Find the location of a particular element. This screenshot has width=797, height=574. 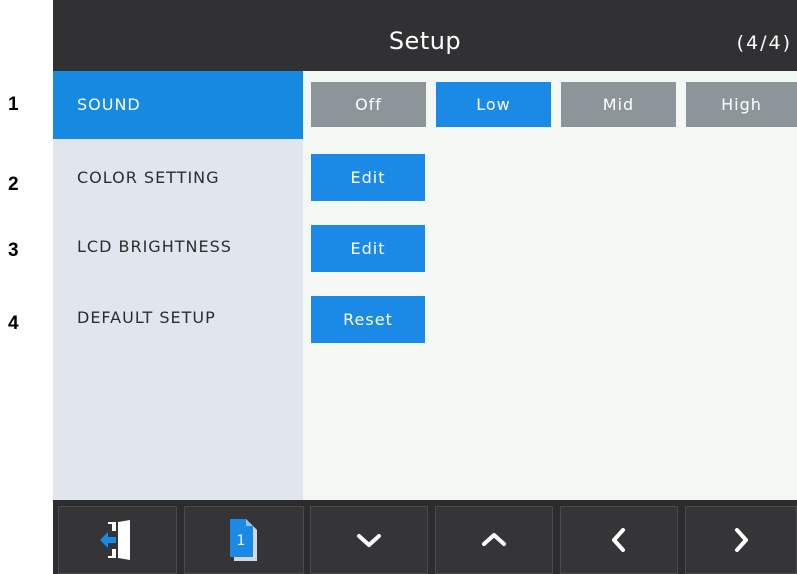

exit-button is located at coordinates (117, 540).